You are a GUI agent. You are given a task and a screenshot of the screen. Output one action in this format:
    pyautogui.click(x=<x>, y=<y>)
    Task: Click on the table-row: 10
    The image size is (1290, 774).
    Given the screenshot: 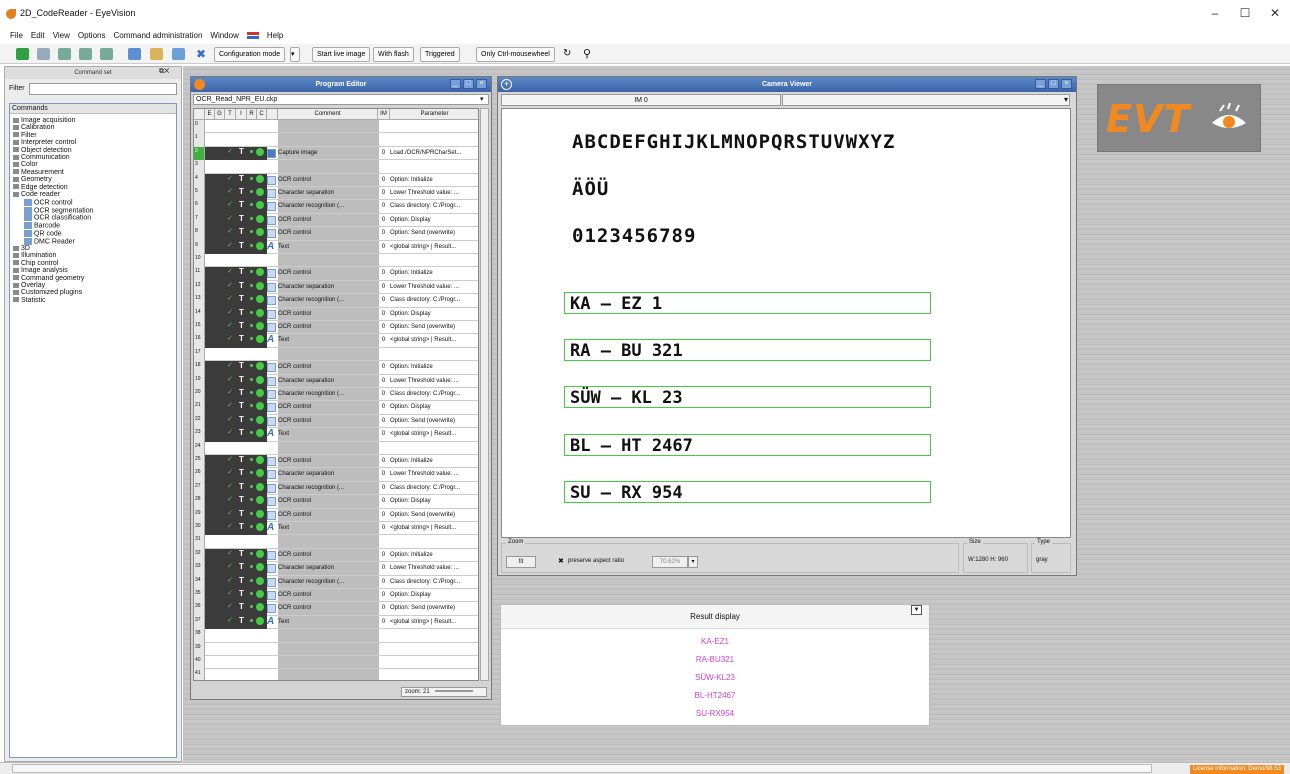 What is the action you would take?
    pyautogui.click(x=336, y=261)
    